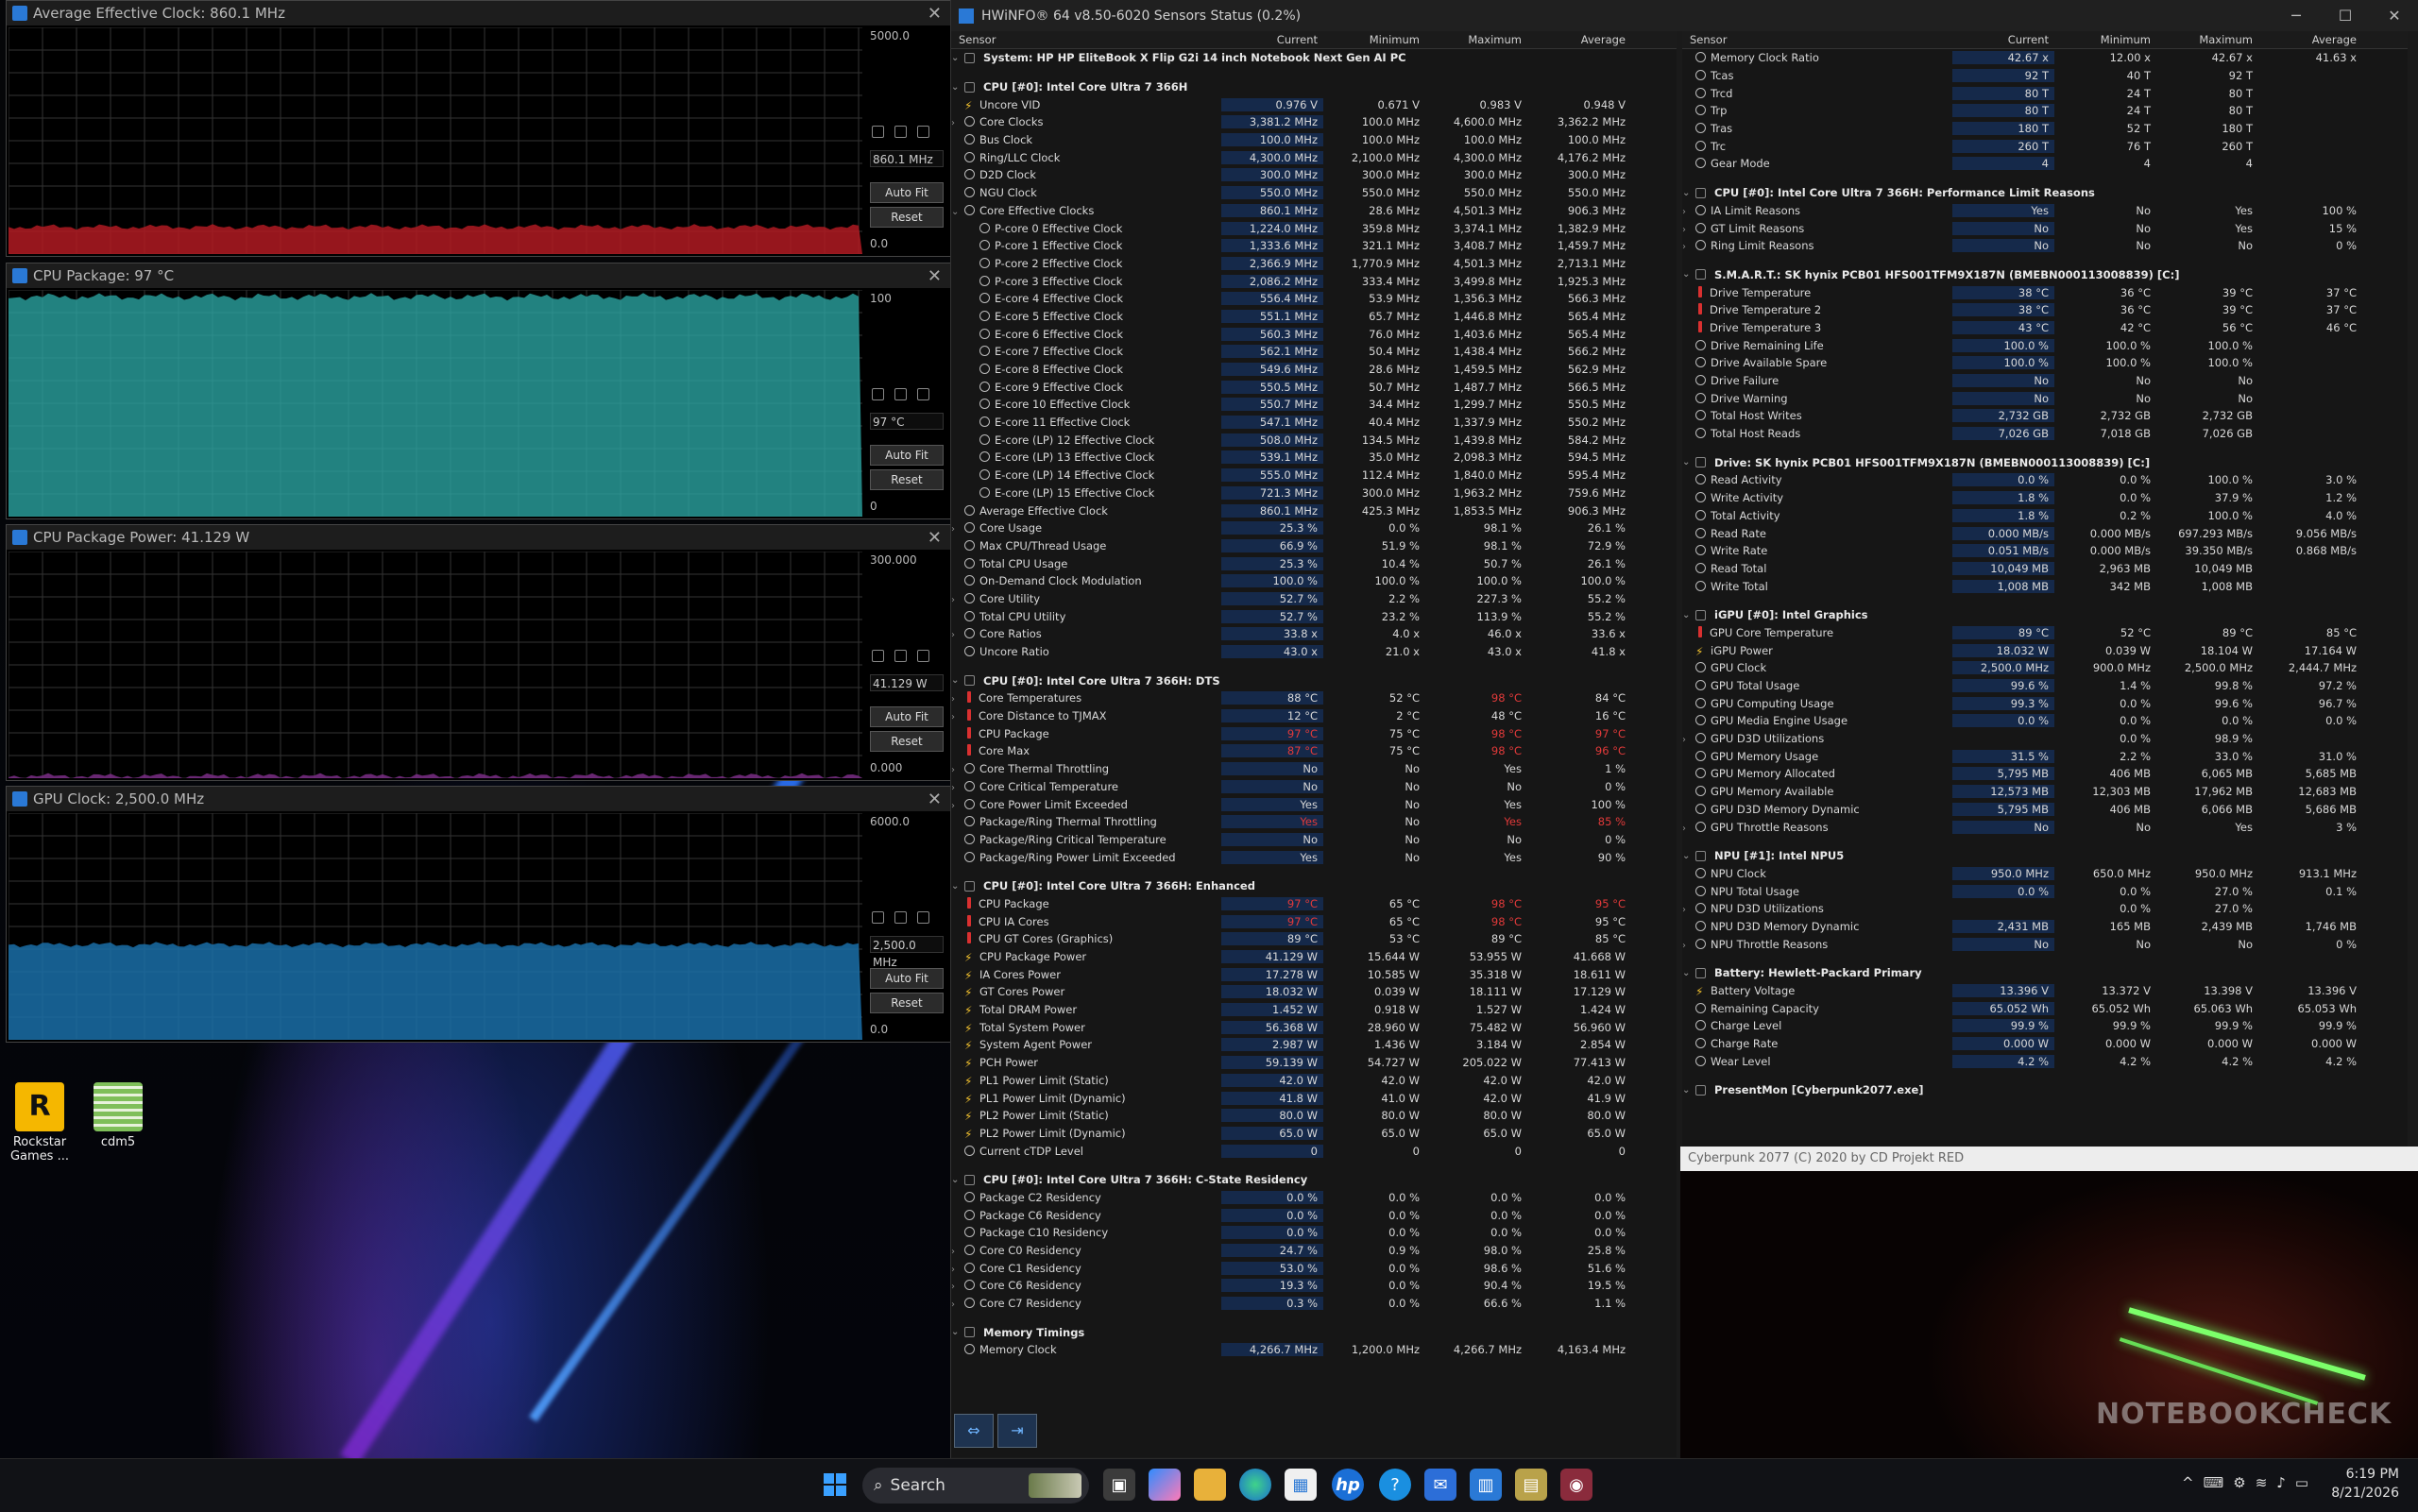 The image size is (2418, 1512). What do you see at coordinates (2045, 944) in the screenshot?
I see `sensor-row: › NPU Throttle Reasons No No No 0 %` at bounding box center [2045, 944].